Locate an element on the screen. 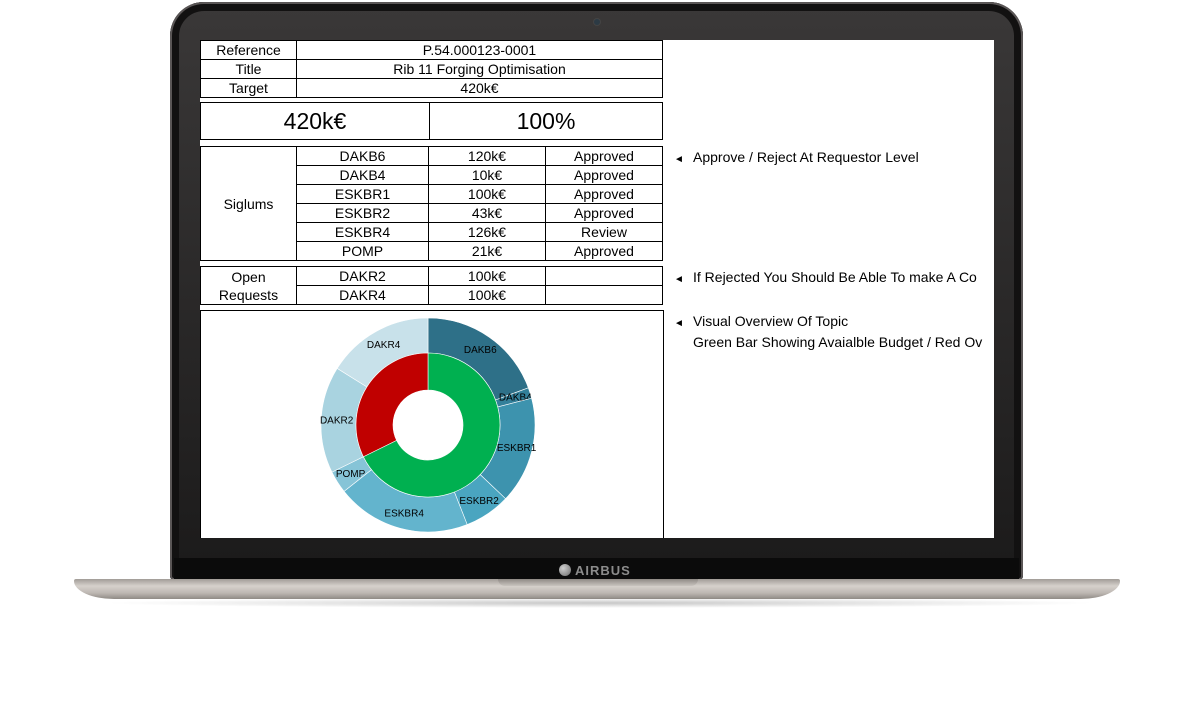  laptop-notch is located at coordinates (598, 582).